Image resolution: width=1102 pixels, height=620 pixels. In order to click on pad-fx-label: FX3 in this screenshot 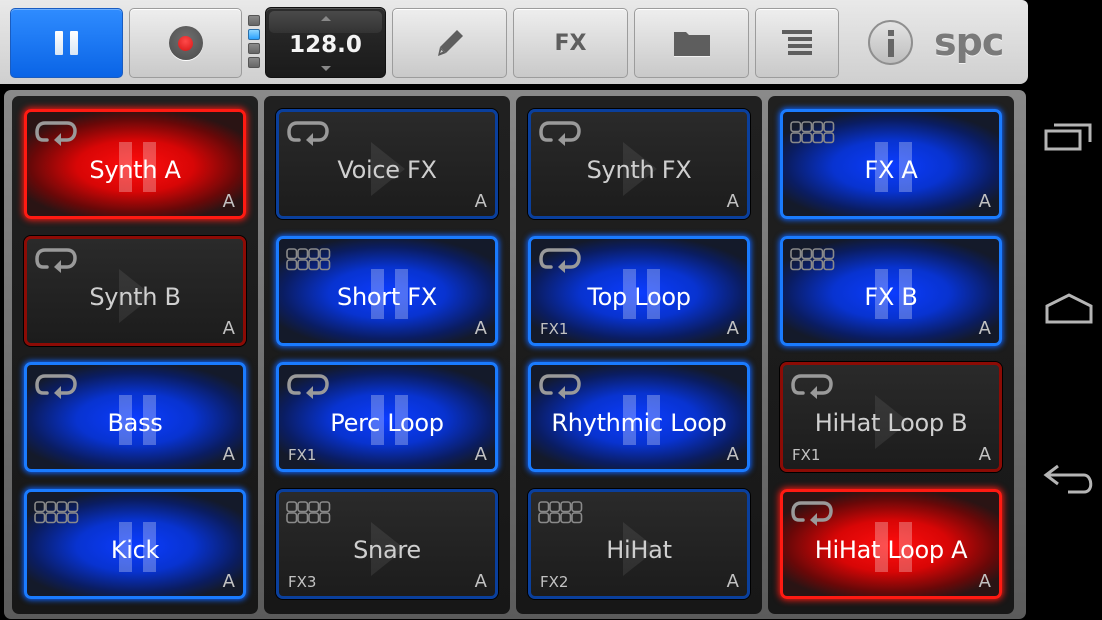, I will do `click(302, 582)`.